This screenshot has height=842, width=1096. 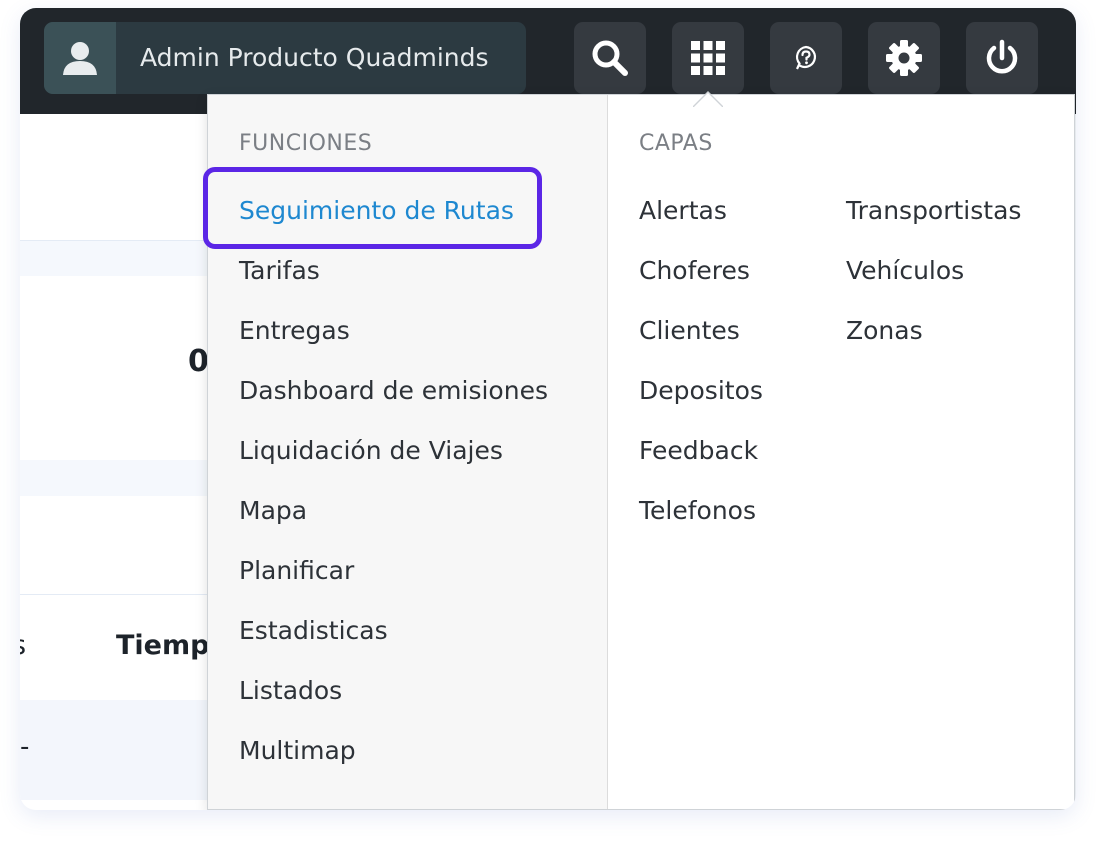 I want to click on menu-item-capas: Clientes, so click(x=689, y=330).